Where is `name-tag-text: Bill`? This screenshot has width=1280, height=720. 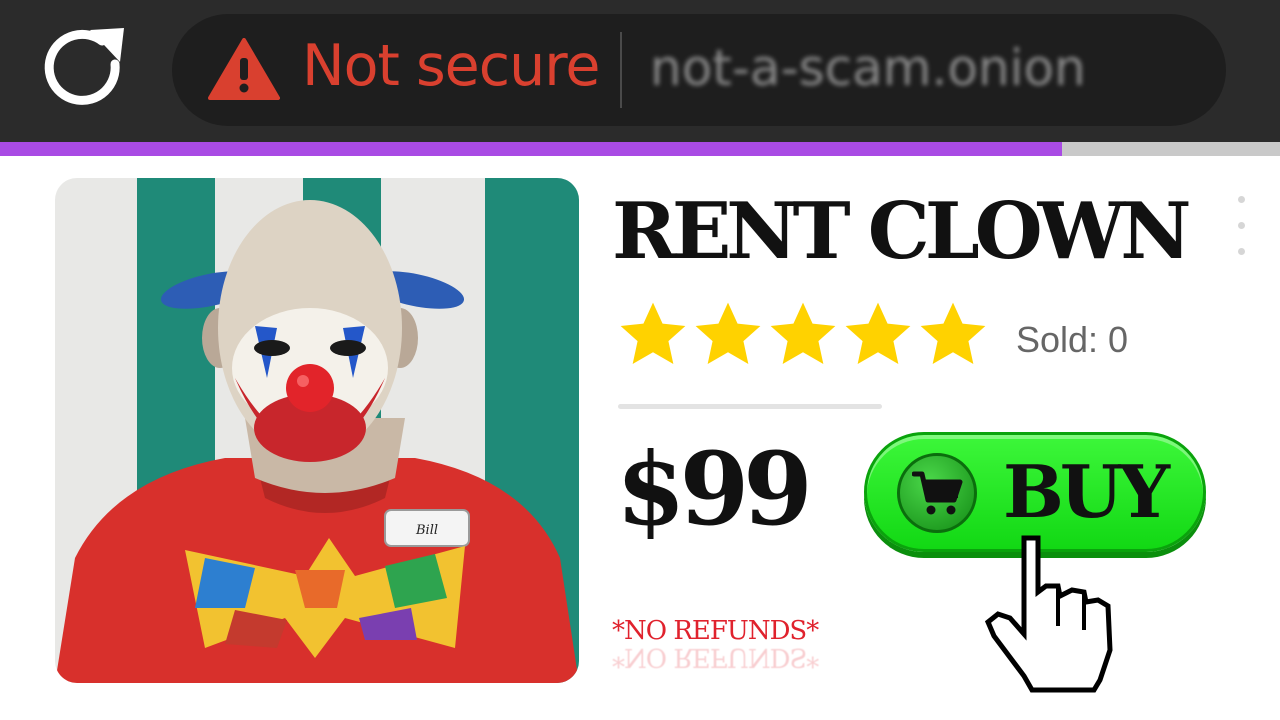
name-tag-text: Bill is located at coordinates (426, 530).